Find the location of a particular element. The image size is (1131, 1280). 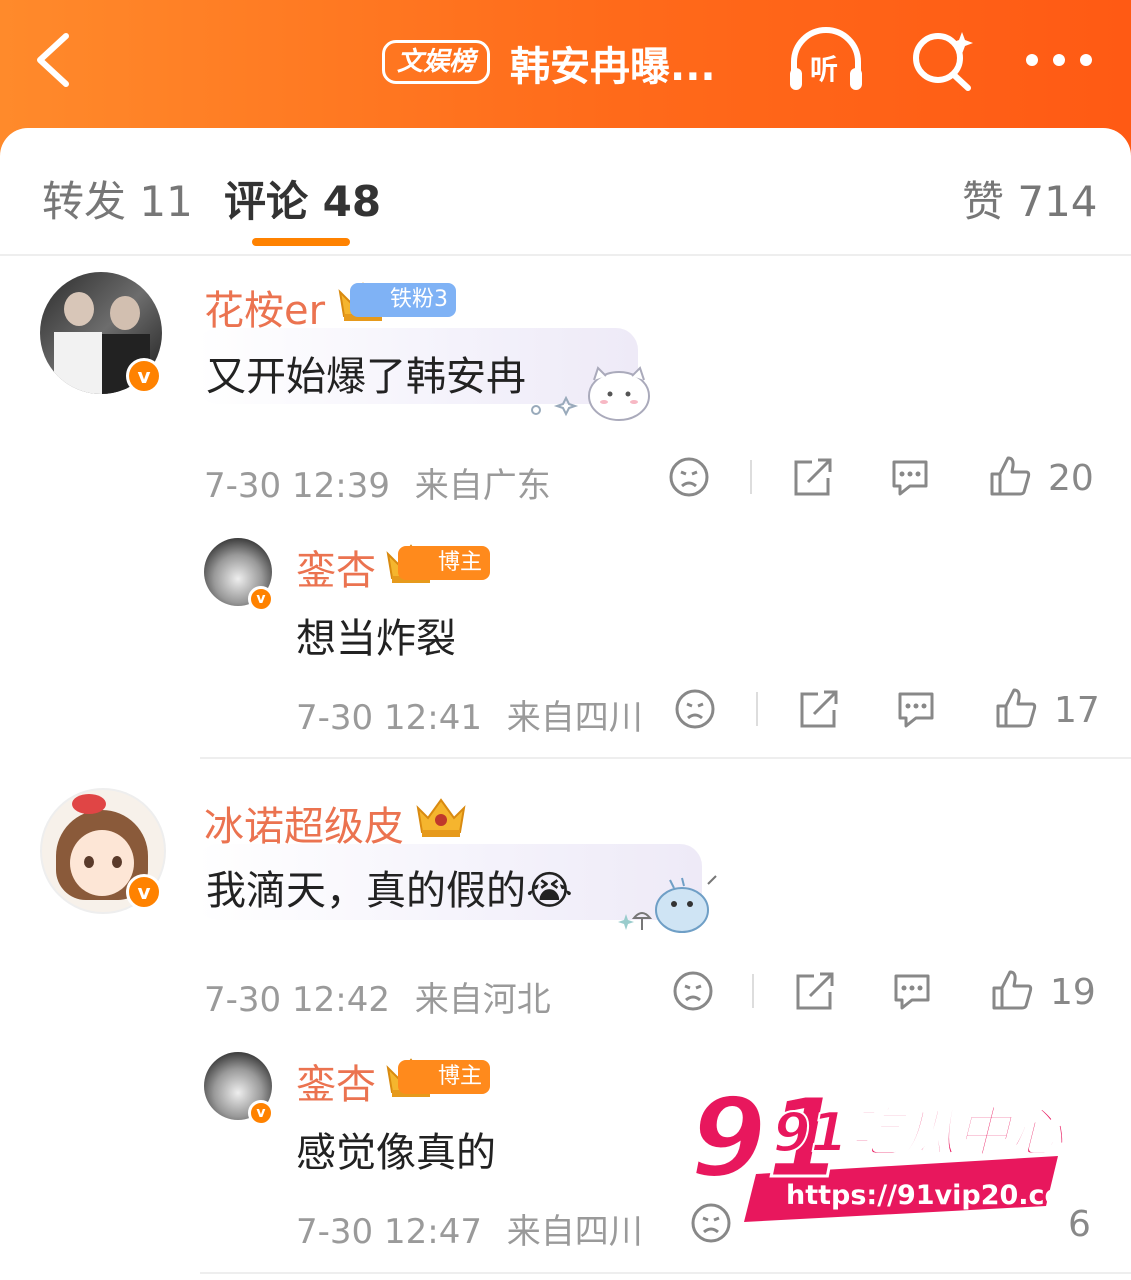

like-count: 20 is located at coordinates (1071, 478).